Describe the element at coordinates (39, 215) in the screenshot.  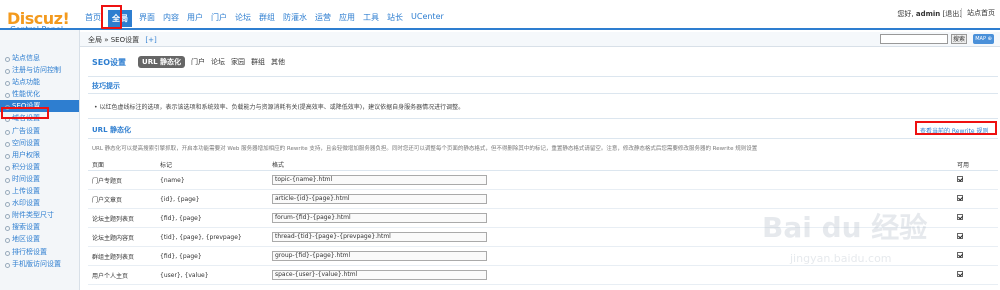
I see `sidebar-item-attachment-types: 附件类型尺寸` at that location.